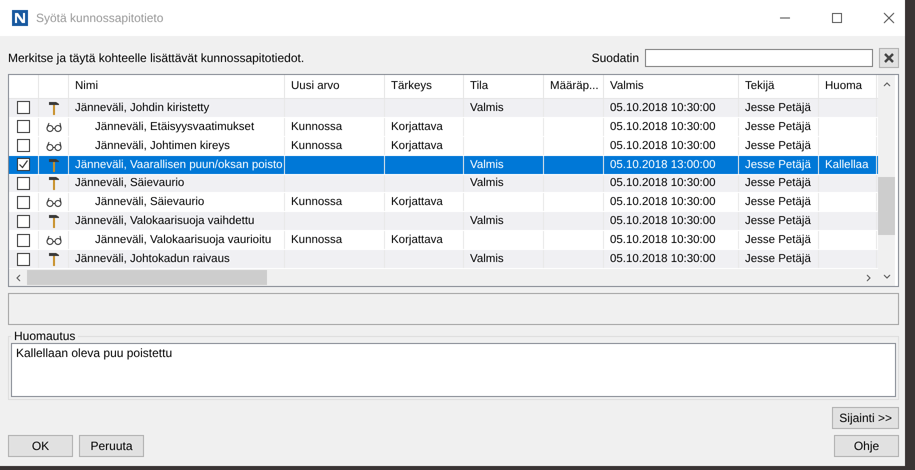 Image resolution: width=915 pixels, height=470 pixels. I want to click on table-cell: Jänneväli, Valokaarisuoja vaurioitu, so click(183, 240).